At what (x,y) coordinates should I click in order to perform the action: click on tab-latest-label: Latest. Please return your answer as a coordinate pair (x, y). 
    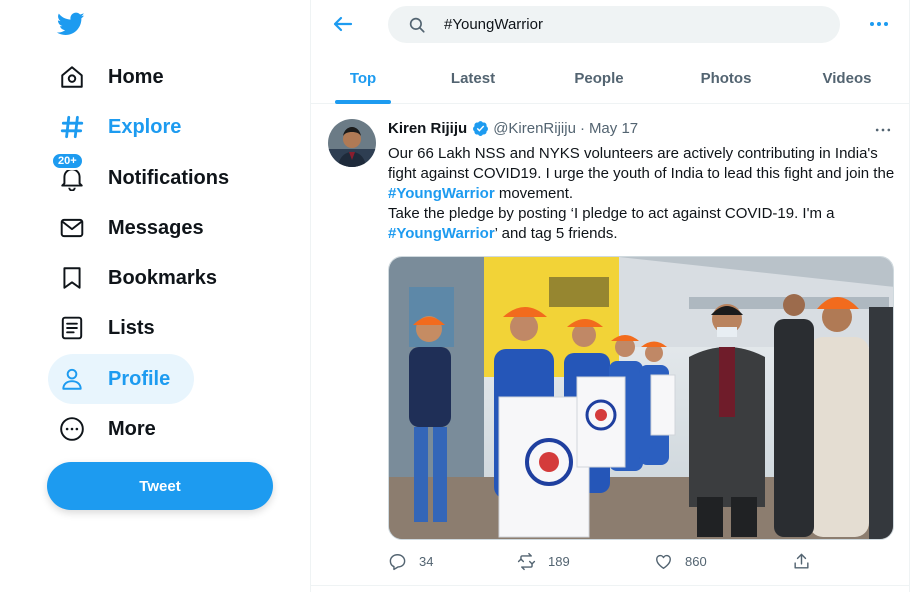
    Looking at the image, I should click on (473, 78).